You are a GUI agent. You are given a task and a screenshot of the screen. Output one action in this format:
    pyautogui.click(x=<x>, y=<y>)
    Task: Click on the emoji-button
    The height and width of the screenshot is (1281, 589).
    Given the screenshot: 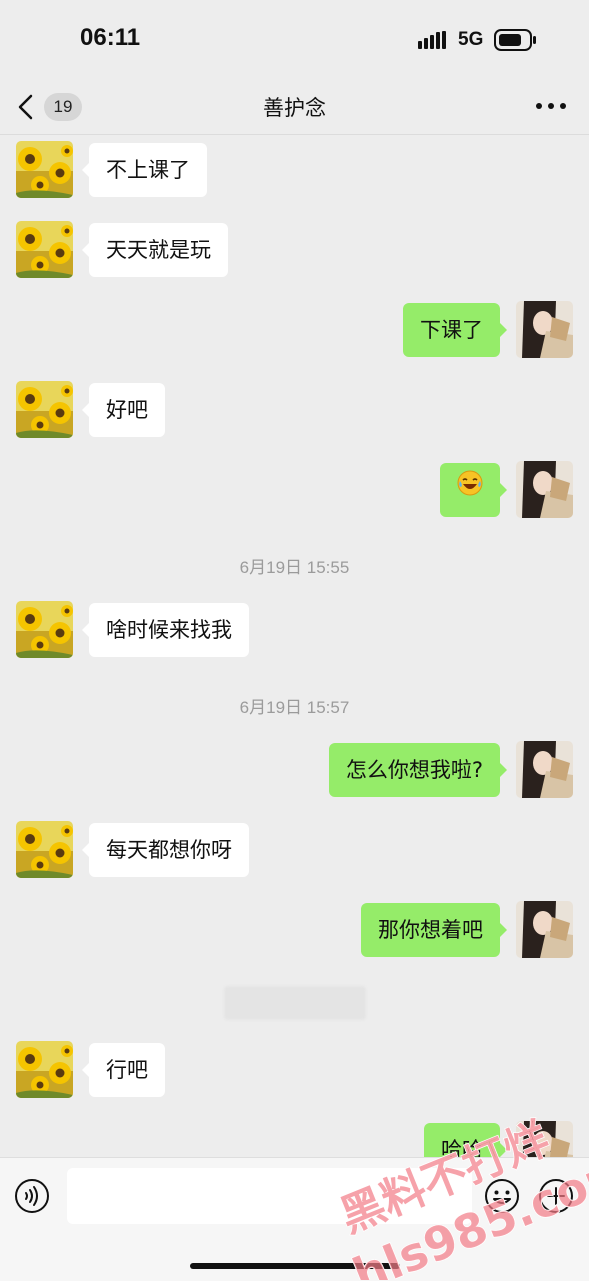 What is the action you would take?
    pyautogui.click(x=502, y=1196)
    